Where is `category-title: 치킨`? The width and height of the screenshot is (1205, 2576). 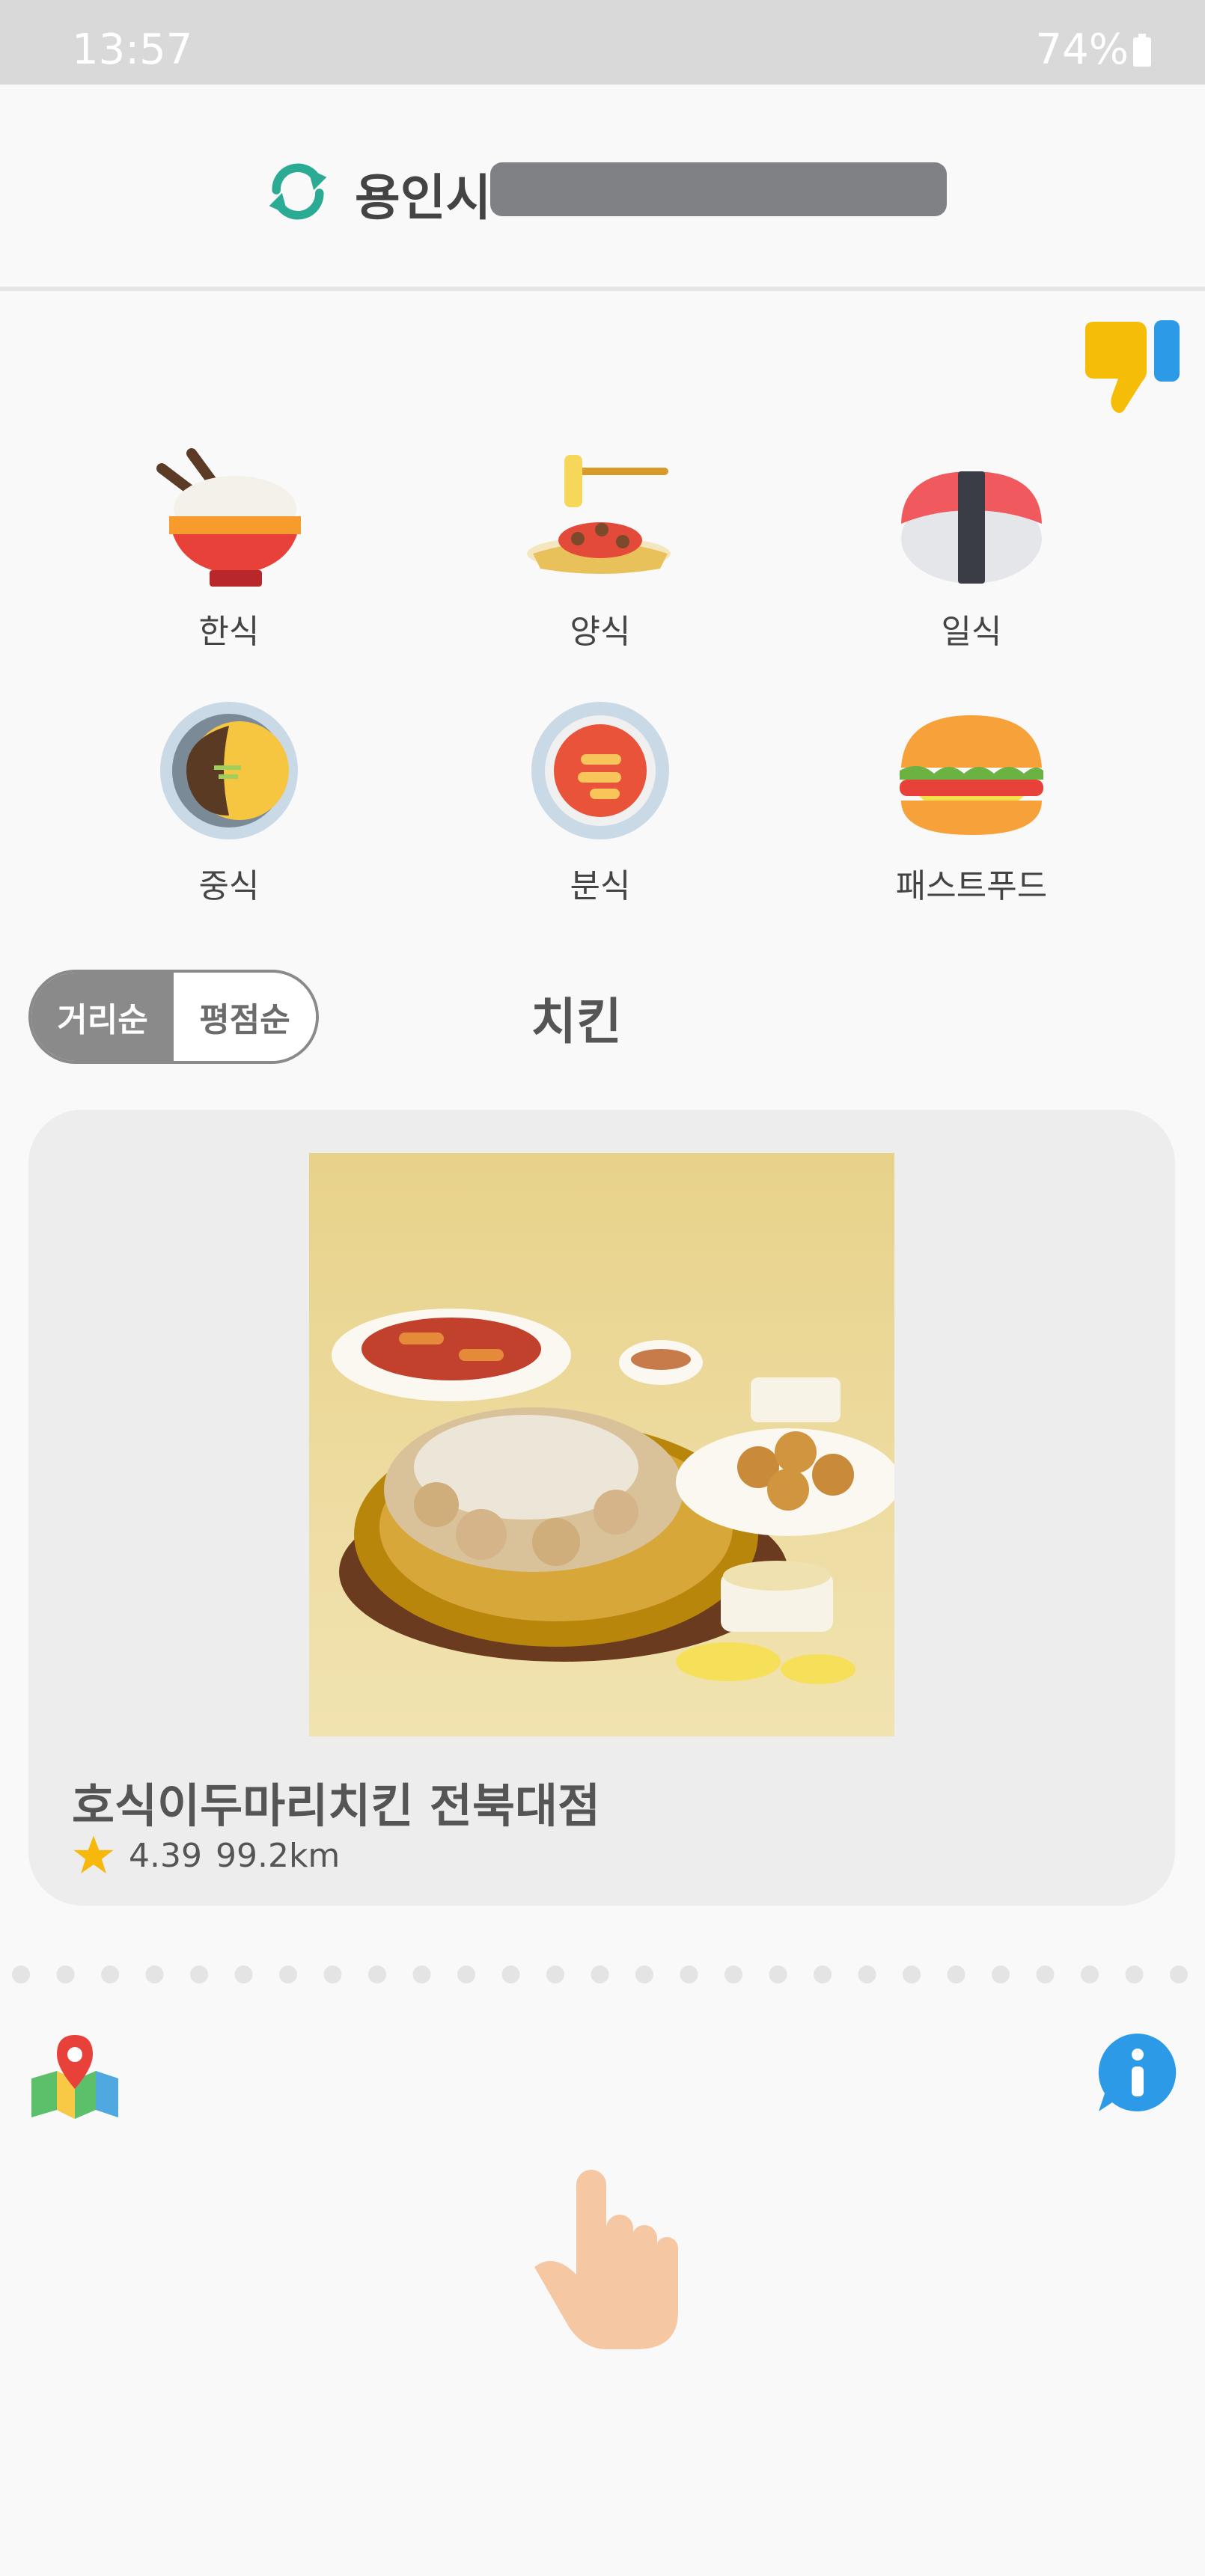
category-title: 치킨 is located at coordinates (576, 1021).